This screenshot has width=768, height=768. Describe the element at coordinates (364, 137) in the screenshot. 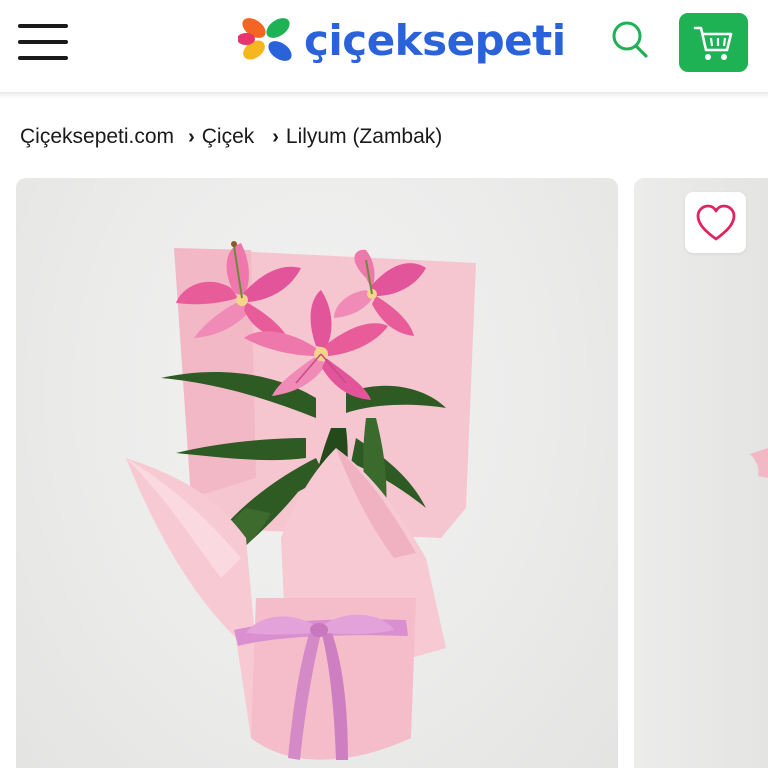

I see `breadcrumb-current: Lilyum (Zambak)` at that location.